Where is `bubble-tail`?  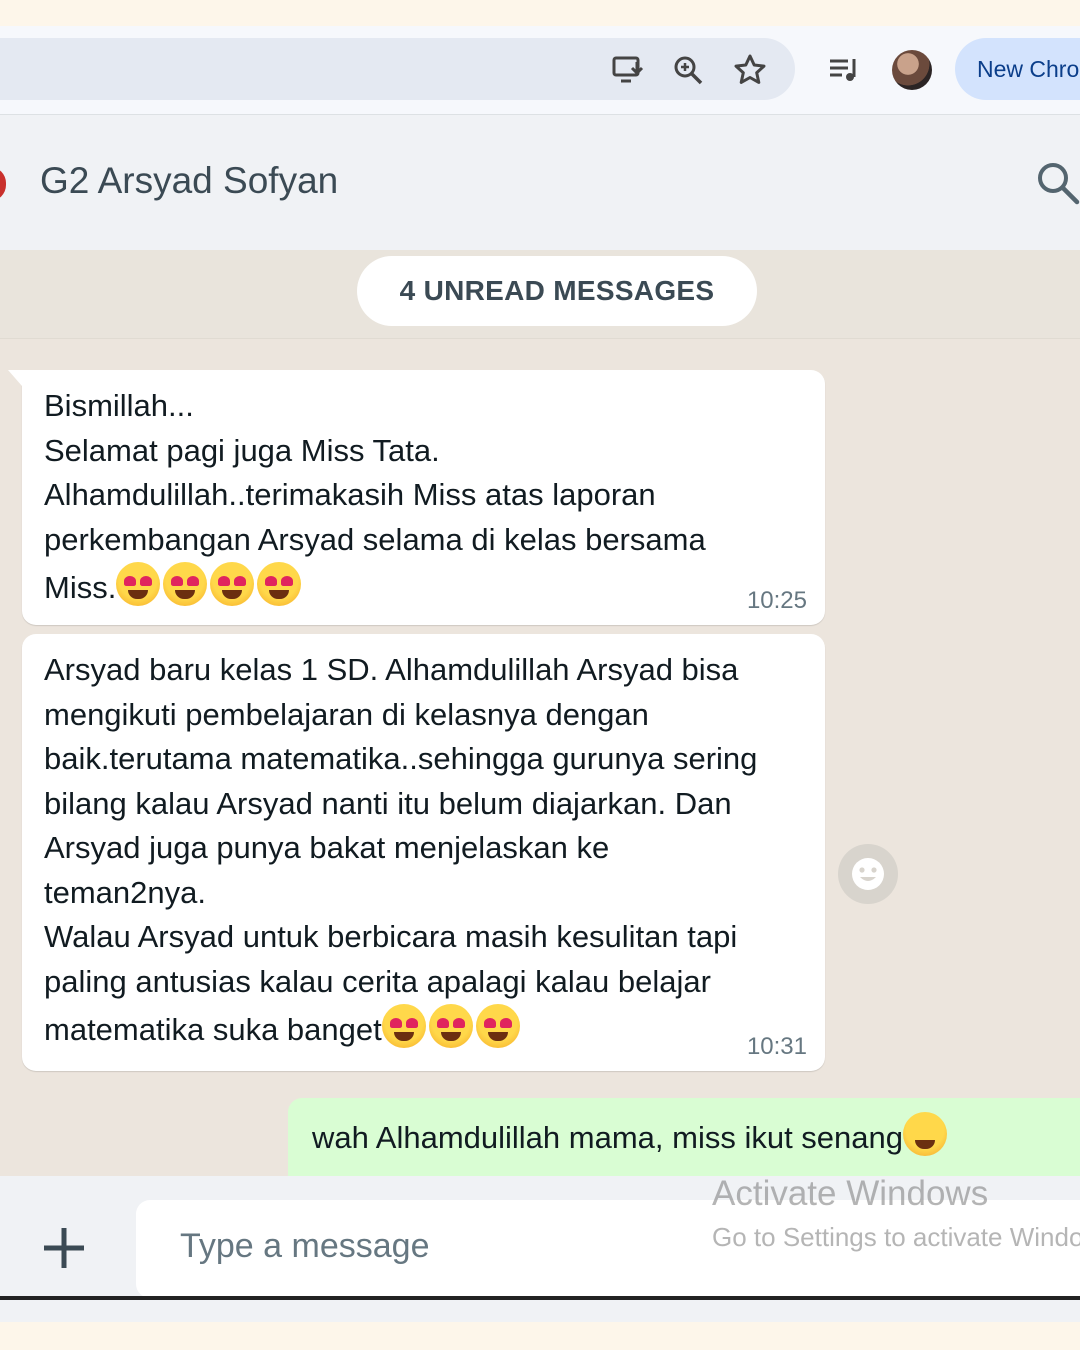
bubble-tail is located at coordinates (15, 378).